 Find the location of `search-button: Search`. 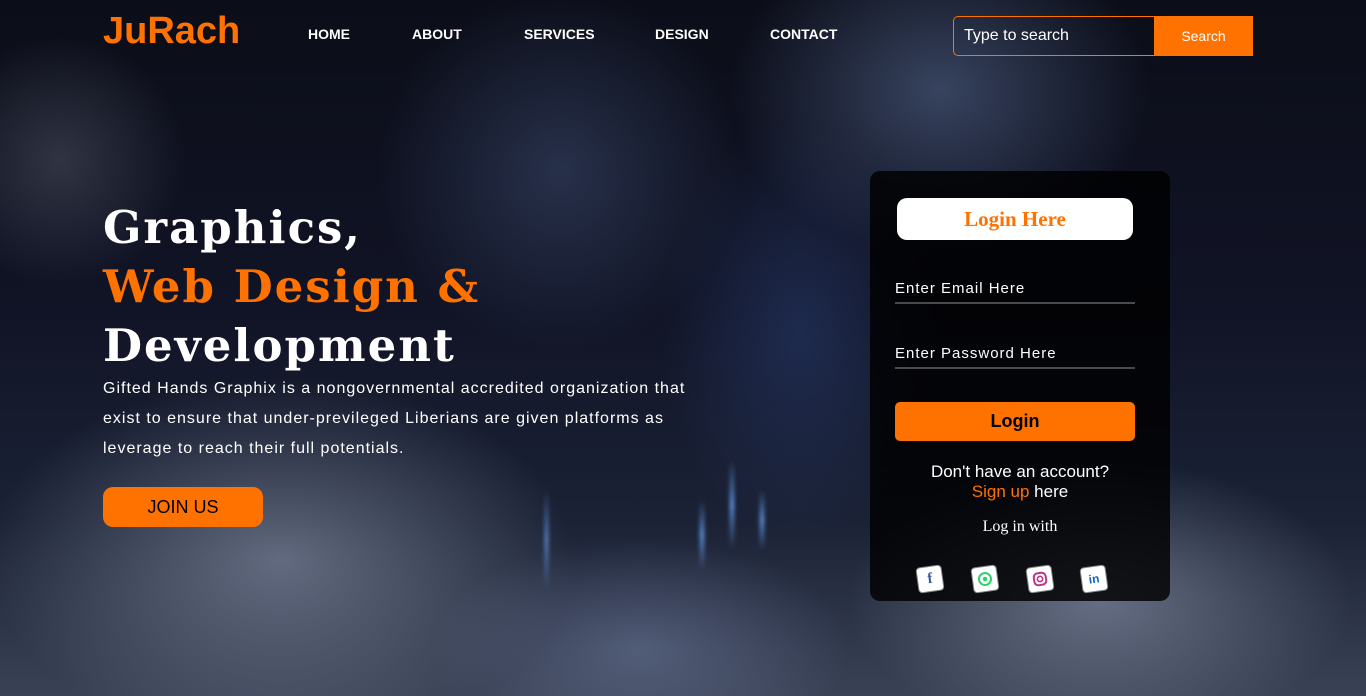

search-button: Search is located at coordinates (1203, 36).